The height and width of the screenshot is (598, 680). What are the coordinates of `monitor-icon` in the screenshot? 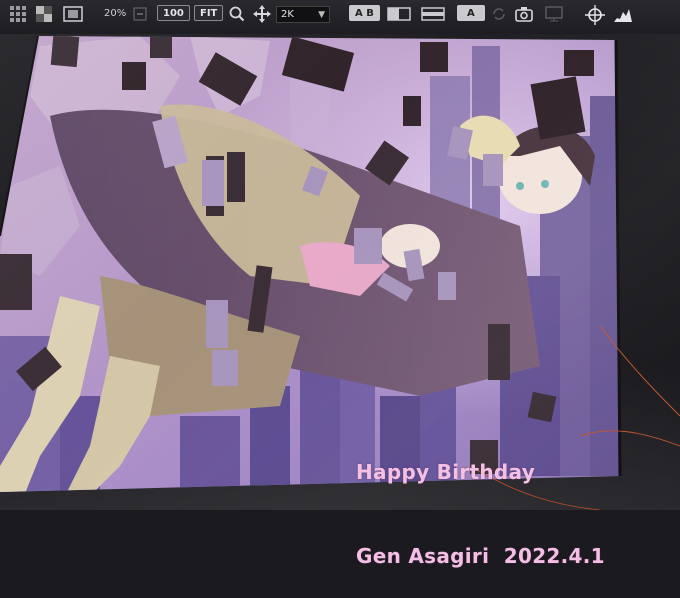 It's located at (554, 14).